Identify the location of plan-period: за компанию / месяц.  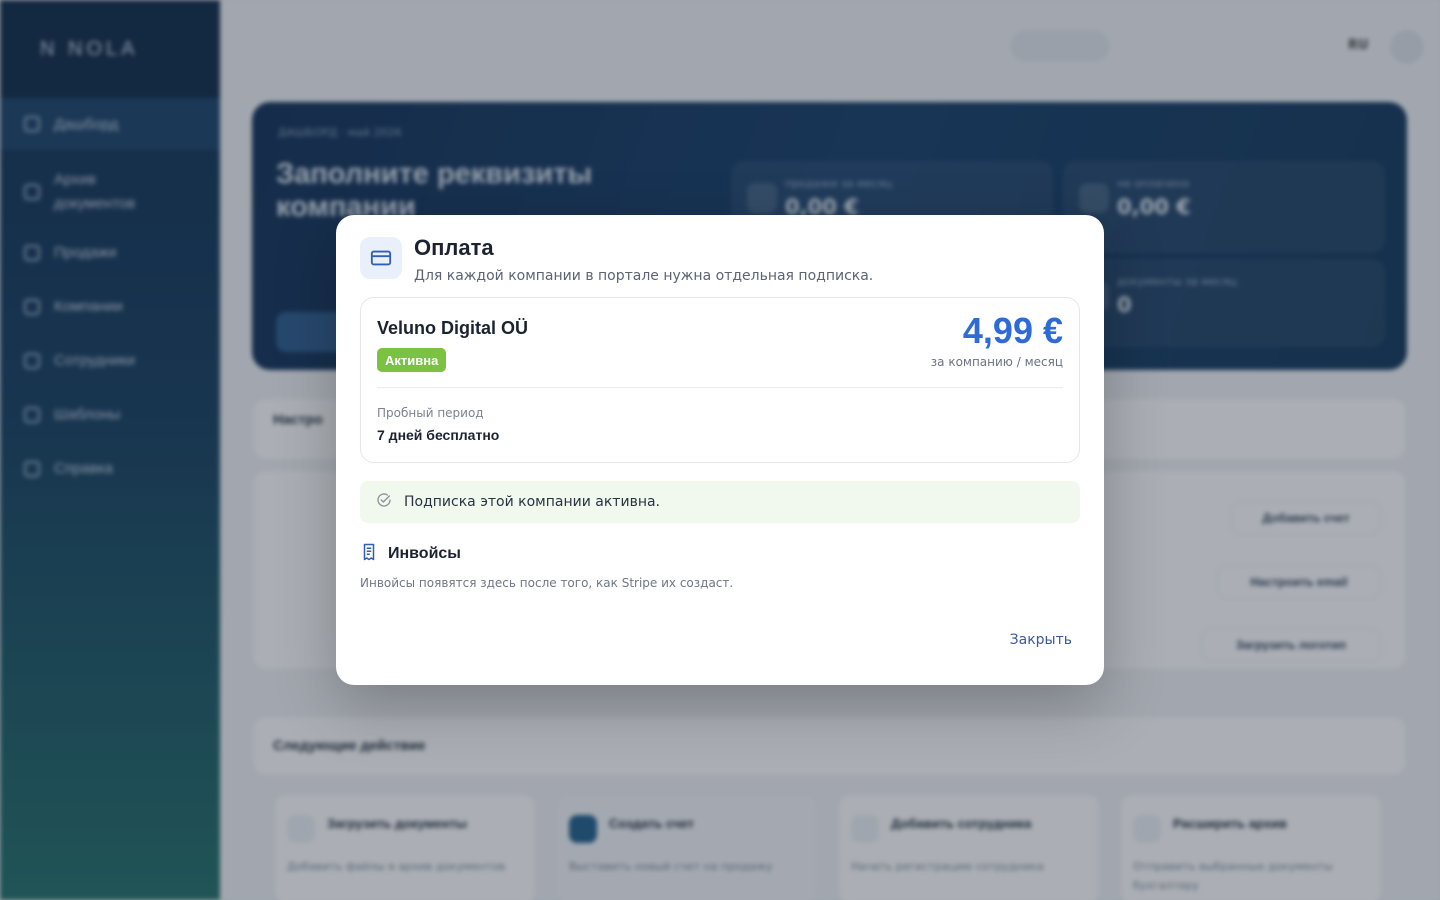
(996, 362).